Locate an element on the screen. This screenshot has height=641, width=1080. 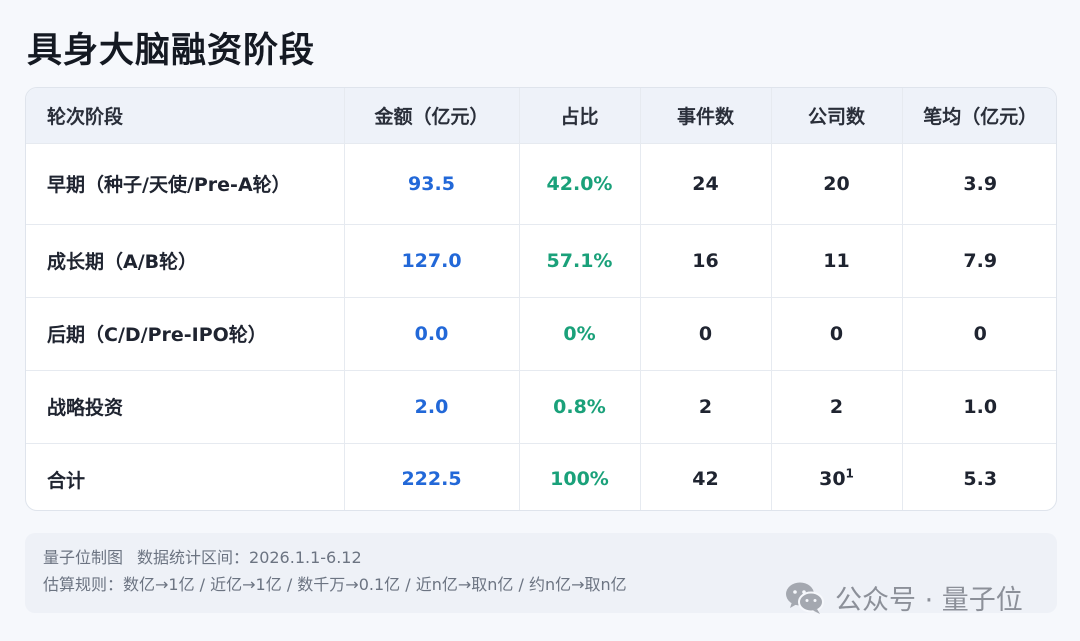
cell-amount: 2.0 is located at coordinates (432, 407).